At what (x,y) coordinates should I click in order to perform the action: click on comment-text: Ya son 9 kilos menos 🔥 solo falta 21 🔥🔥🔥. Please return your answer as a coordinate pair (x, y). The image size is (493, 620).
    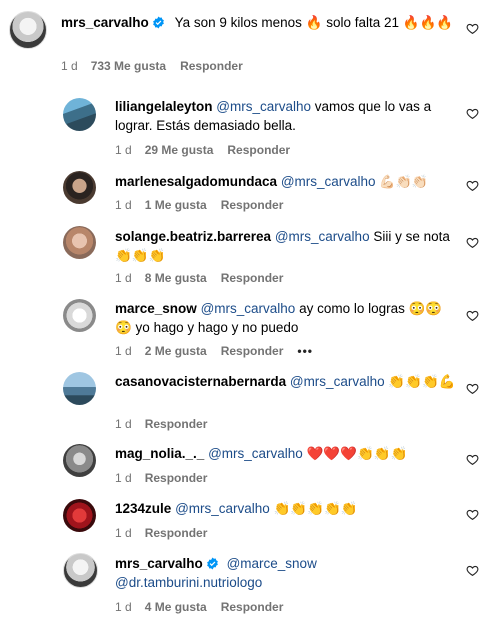
    Looking at the image, I should click on (314, 22).